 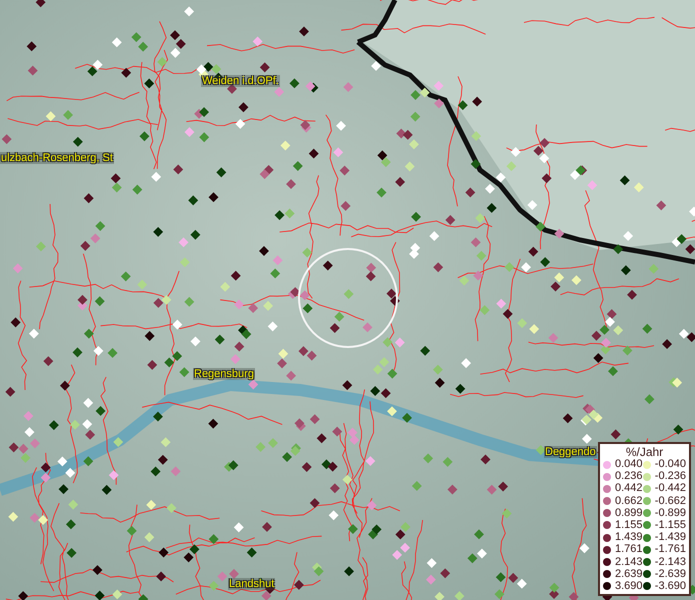 What do you see at coordinates (670, 562) in the screenshot?
I see `legend-value: -2.143` at bounding box center [670, 562].